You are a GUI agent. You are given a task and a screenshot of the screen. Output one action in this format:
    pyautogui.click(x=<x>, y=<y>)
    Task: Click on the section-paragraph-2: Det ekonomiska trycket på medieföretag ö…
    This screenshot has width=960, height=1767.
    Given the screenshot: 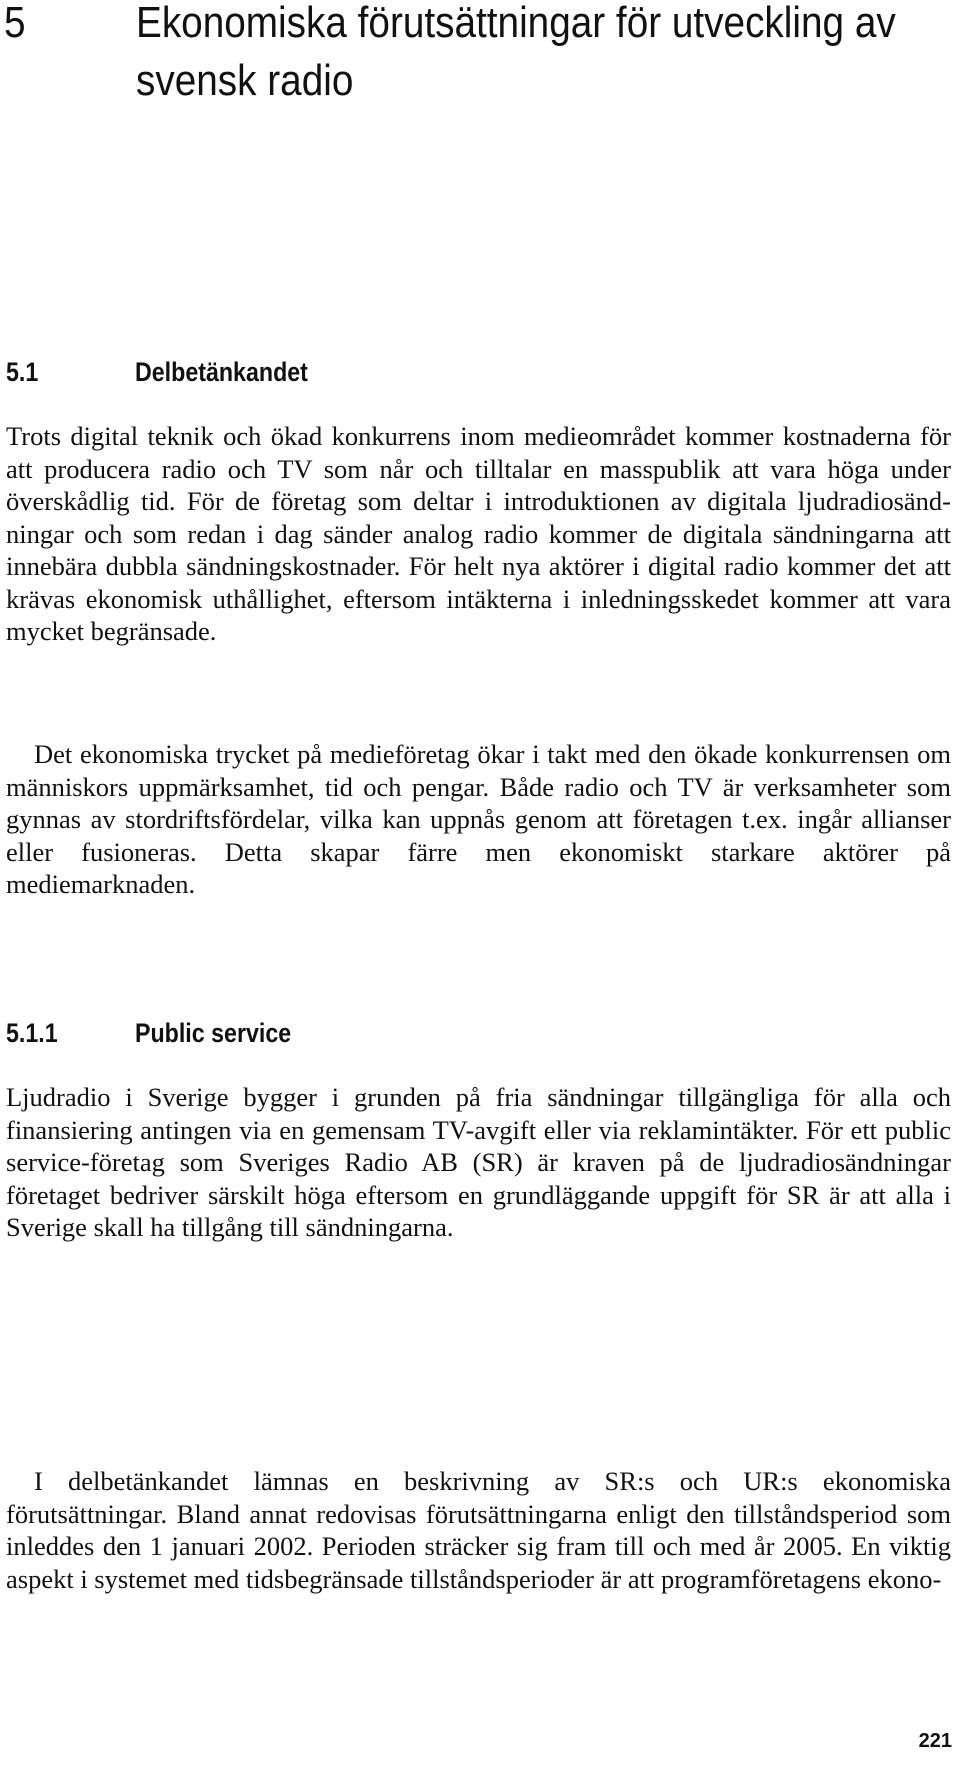 What is the action you would take?
    pyautogui.click(x=478, y=819)
    